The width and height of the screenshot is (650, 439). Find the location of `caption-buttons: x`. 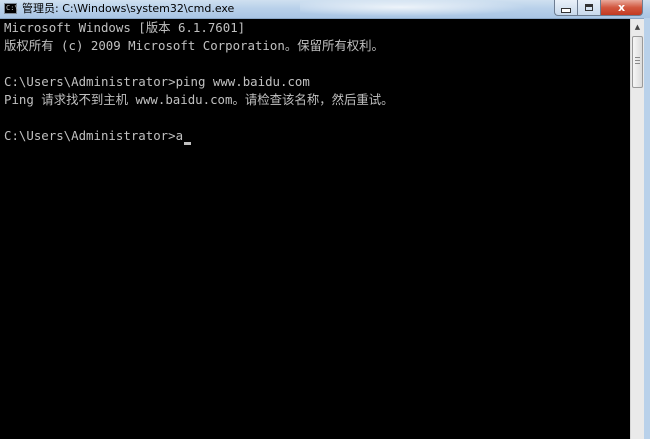

caption-buttons: x is located at coordinates (598, 8).